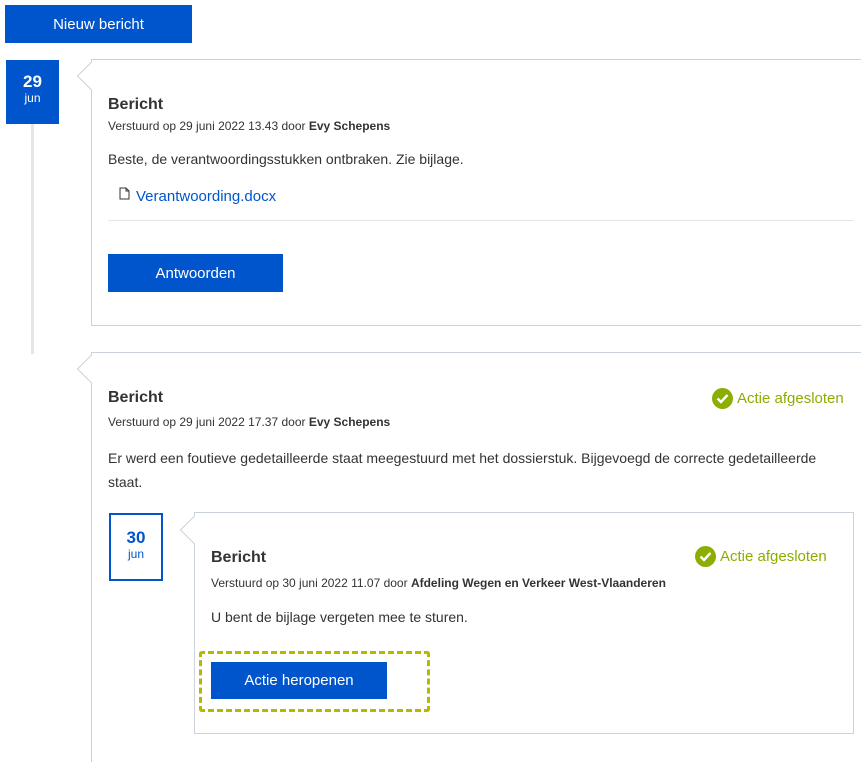 The width and height of the screenshot is (861, 762). I want to click on timeline-line, so click(32, 239).